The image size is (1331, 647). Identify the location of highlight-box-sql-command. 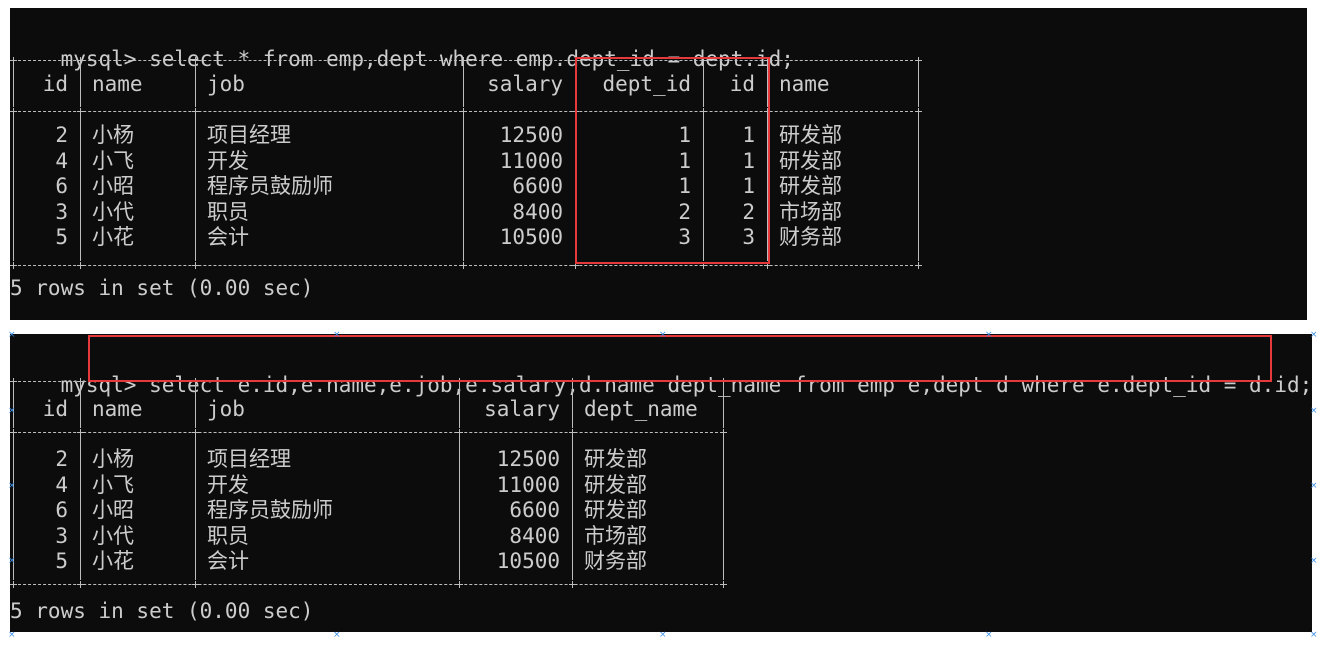
(680, 358).